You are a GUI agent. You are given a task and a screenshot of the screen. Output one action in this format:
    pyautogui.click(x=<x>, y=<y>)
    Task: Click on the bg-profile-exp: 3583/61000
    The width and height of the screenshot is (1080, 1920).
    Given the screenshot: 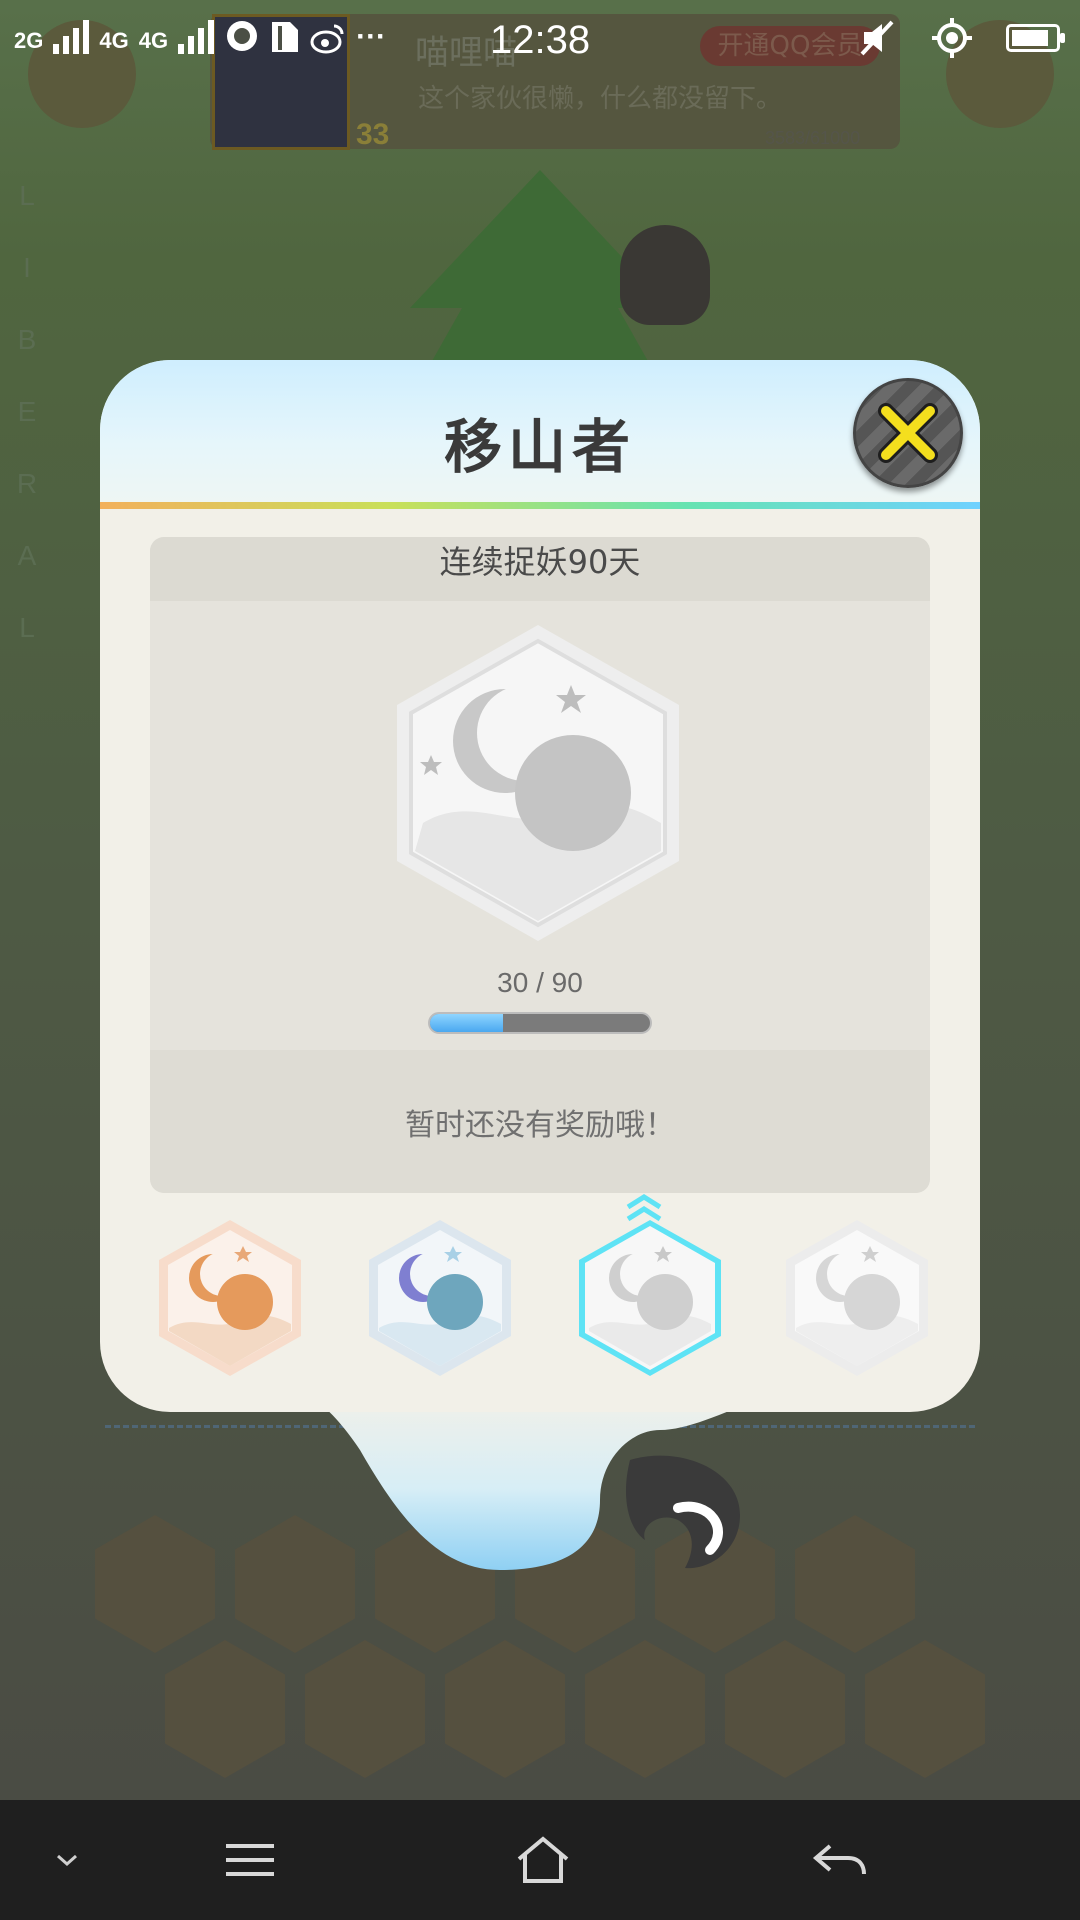 What is the action you would take?
    pyautogui.click(x=813, y=138)
    